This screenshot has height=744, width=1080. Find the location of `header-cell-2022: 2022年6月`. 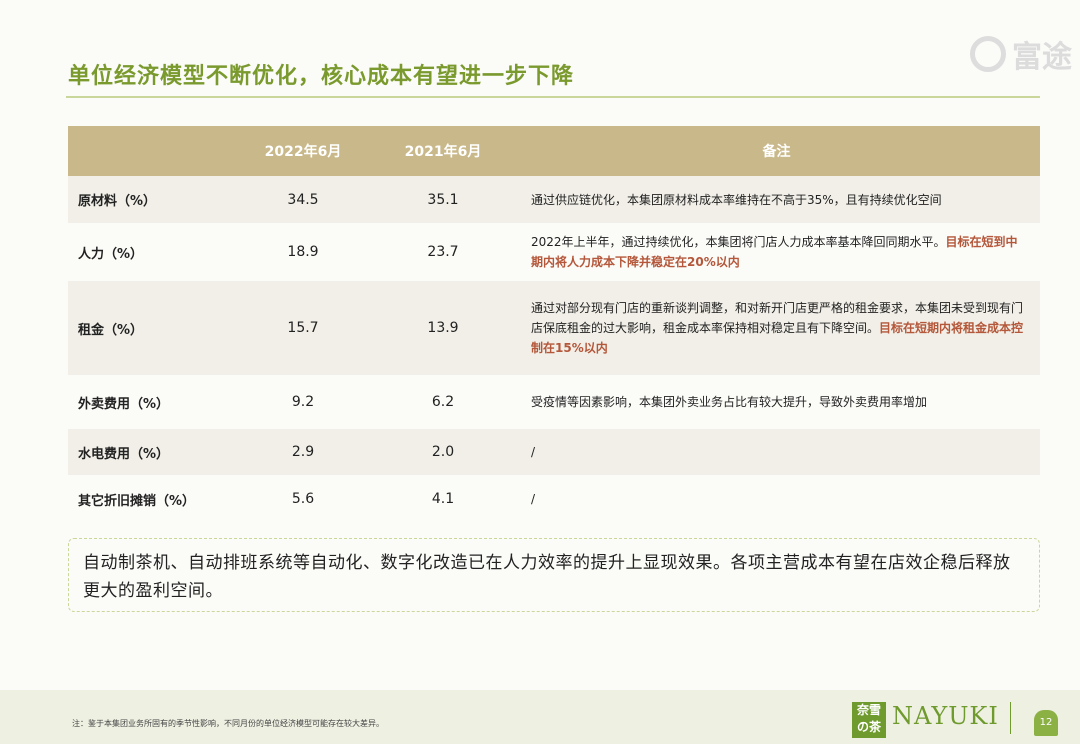

header-cell-2022: 2022年6月 is located at coordinates (303, 151).